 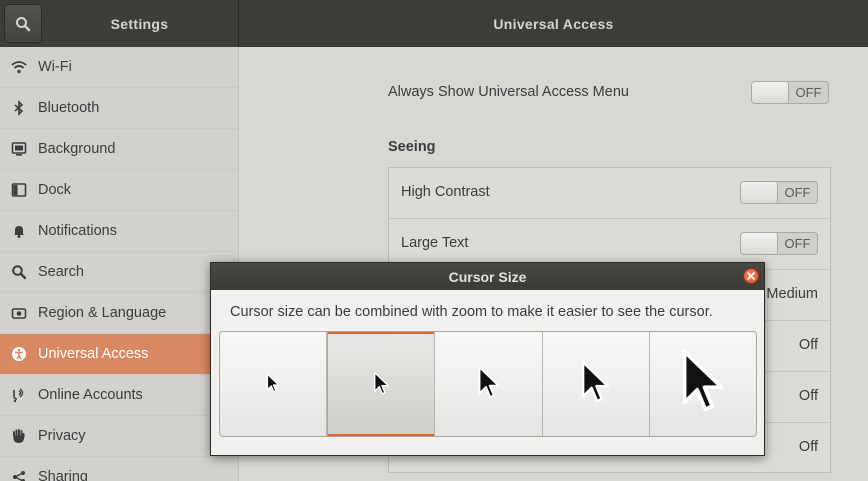 I want to click on sidebar-item-bluetooth: Bluetooth, so click(x=119, y=108).